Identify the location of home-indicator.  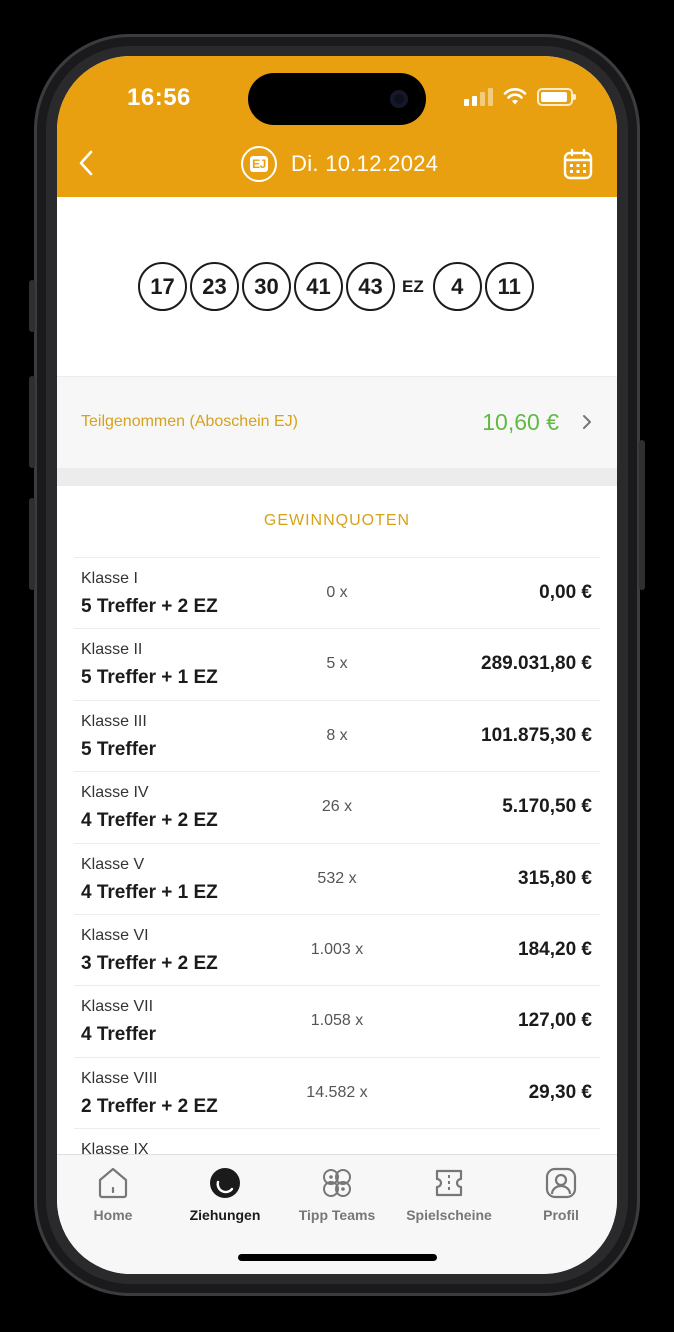
(337, 1257).